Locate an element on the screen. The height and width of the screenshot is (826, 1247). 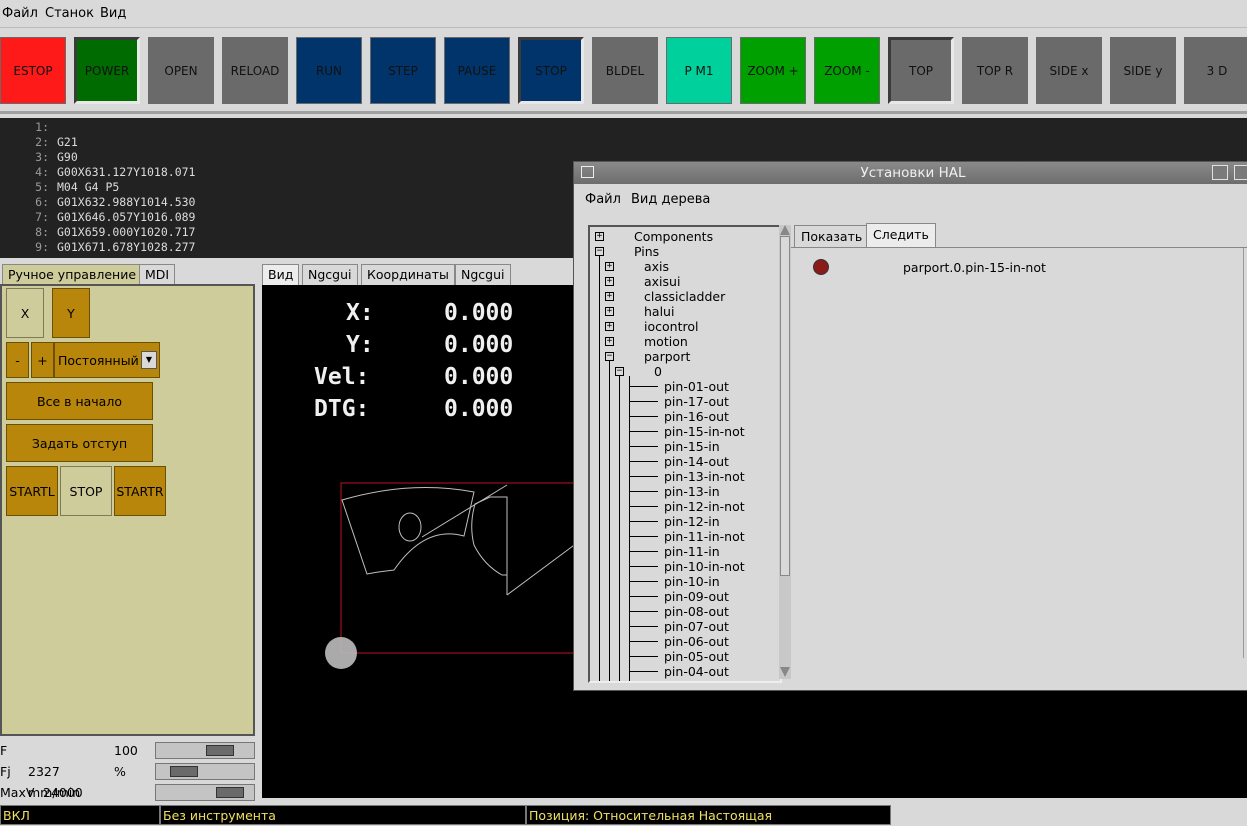
tree-leaf-pin: pin-11-in-not is located at coordinates (704, 536).